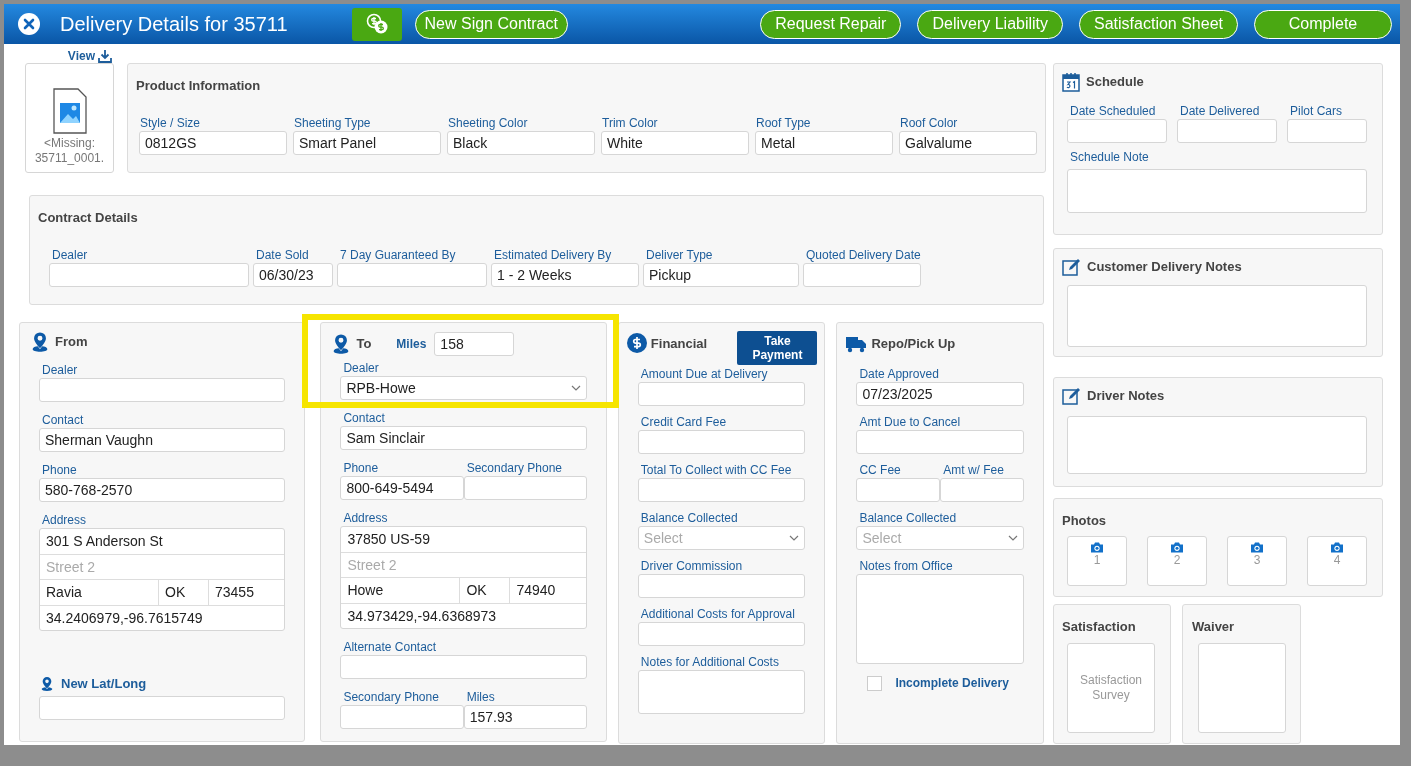  What do you see at coordinates (81, 56) in the screenshot?
I see `view-link: View` at bounding box center [81, 56].